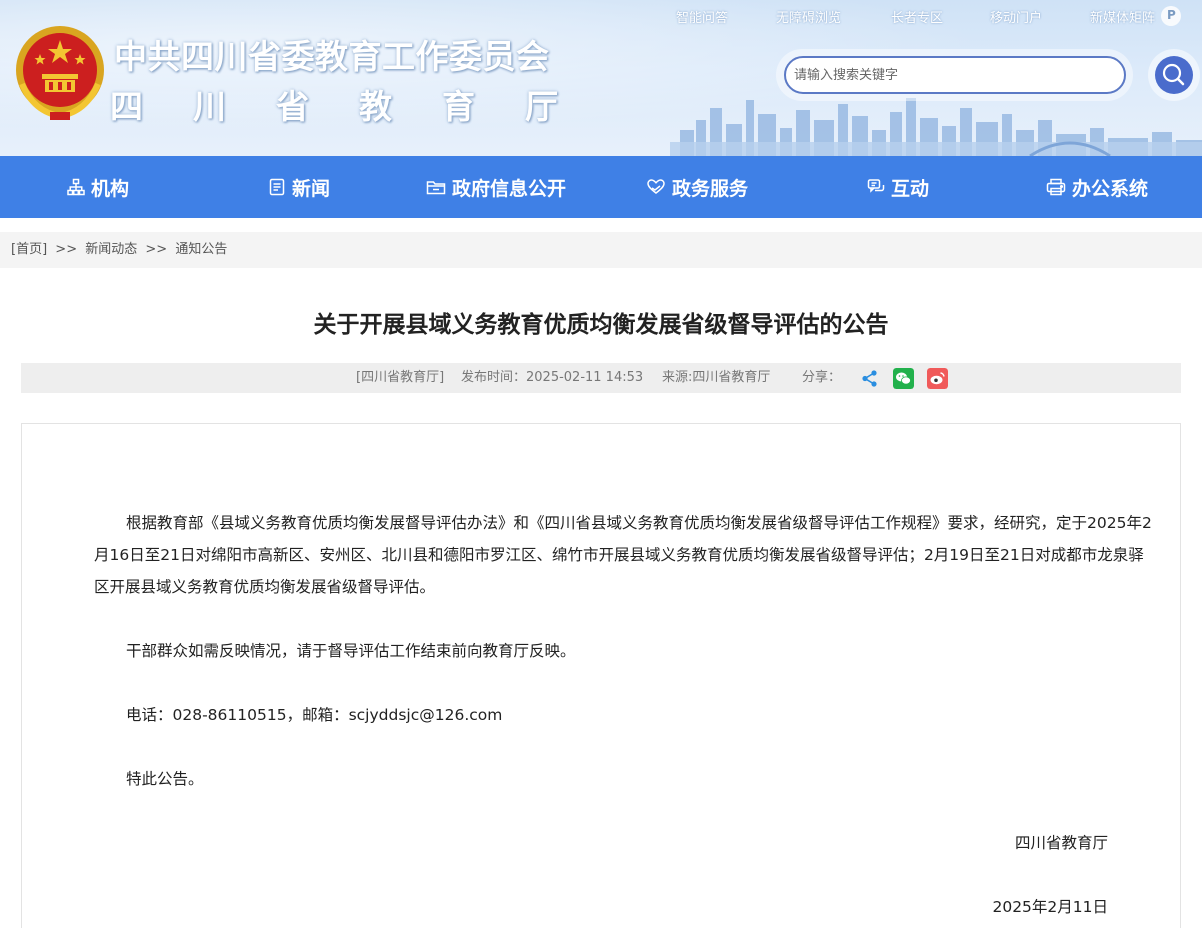 The image size is (1202, 928). I want to click on nav-label: 政务服务, so click(710, 188).